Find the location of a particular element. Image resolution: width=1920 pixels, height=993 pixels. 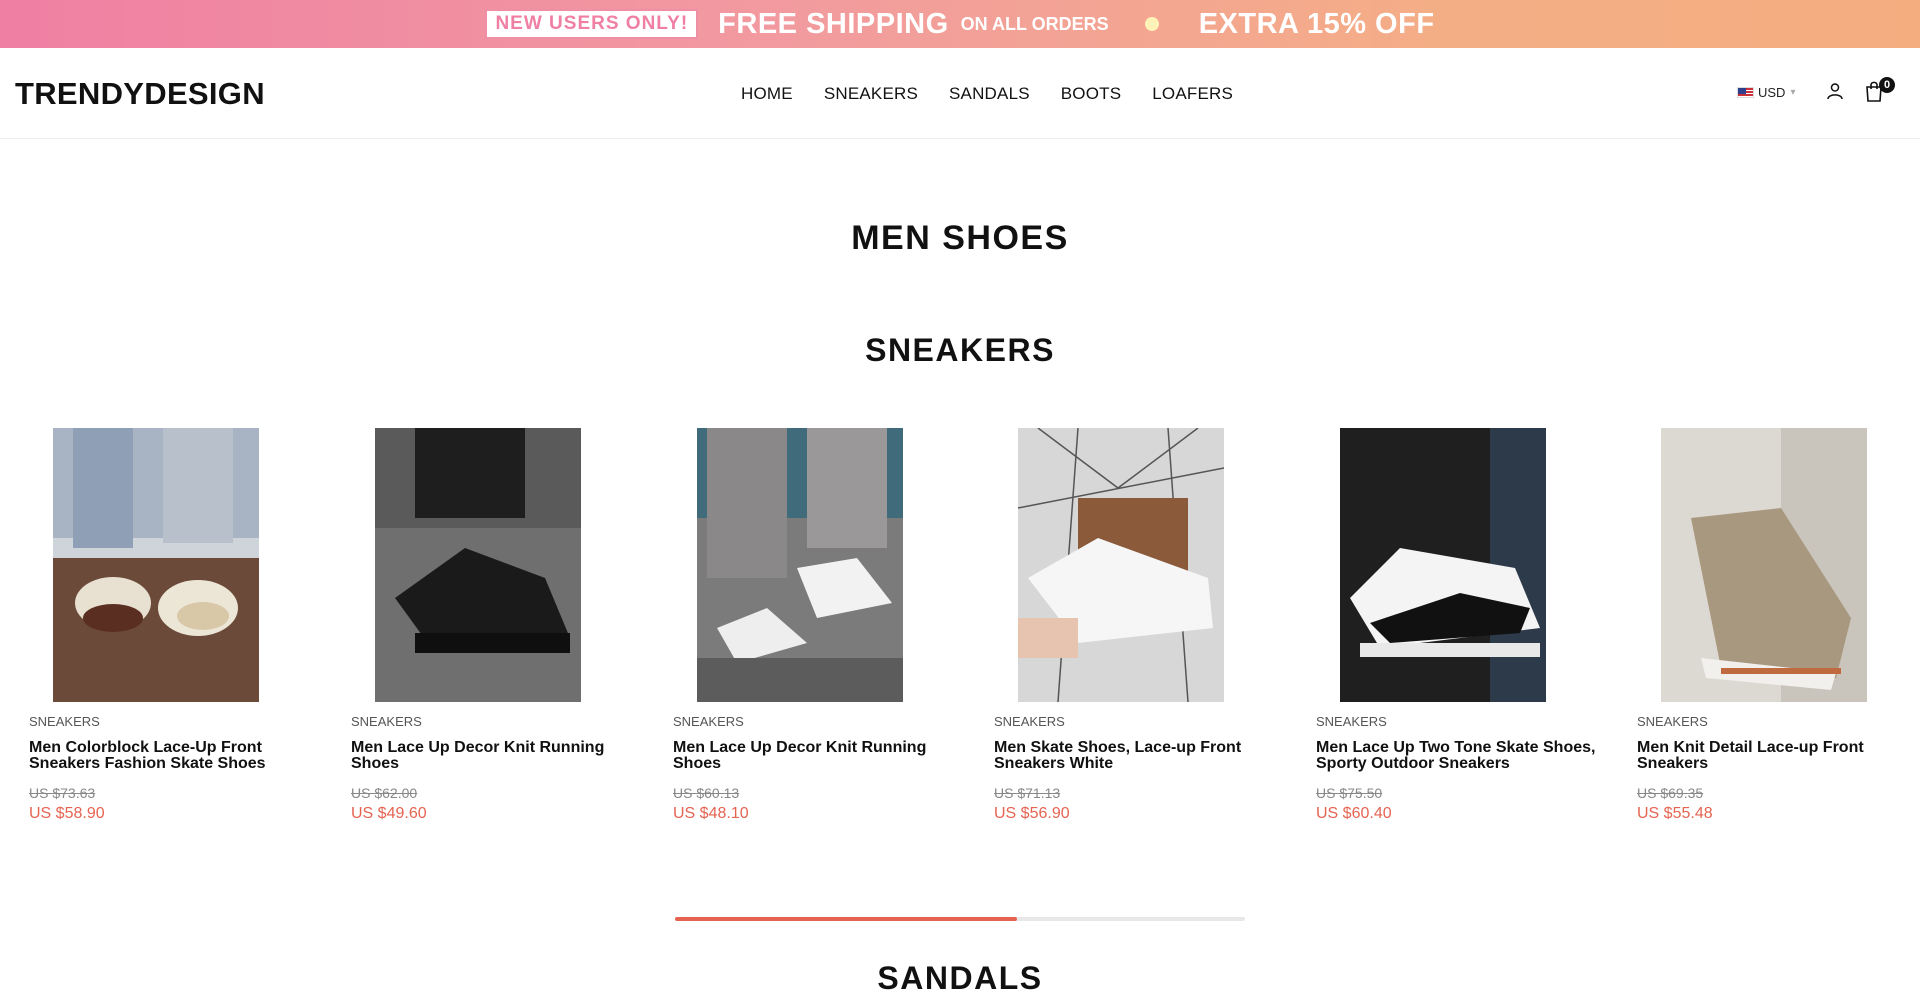

product-name: Men Knit Detail Lace-up Front Sneakers is located at coordinates (1778, 756).